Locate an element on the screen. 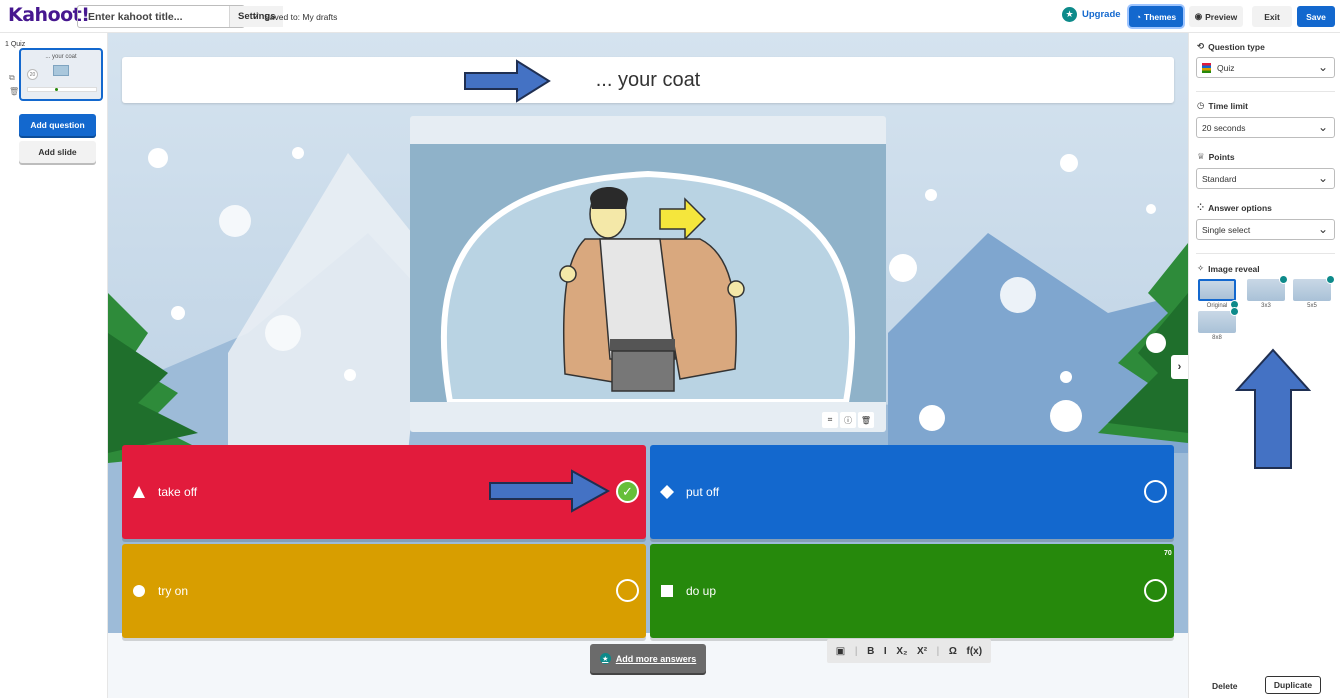  check-icon: ✓ is located at coordinates (257, 16).